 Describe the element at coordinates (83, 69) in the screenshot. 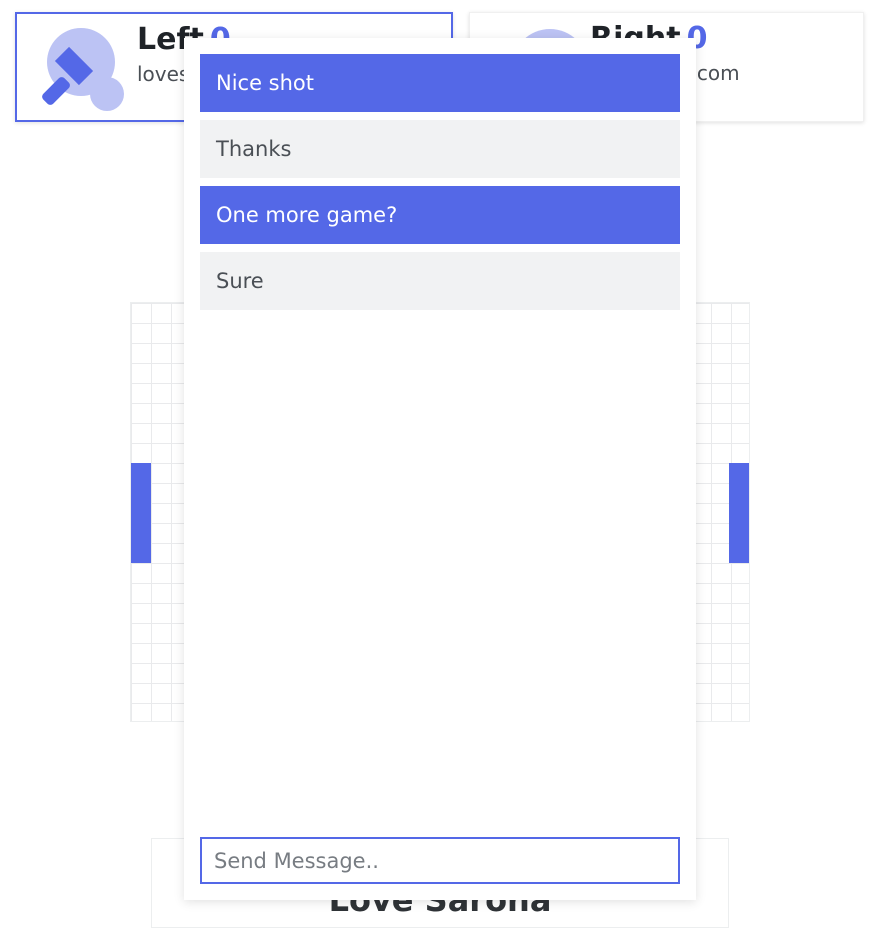

I see `ping-pong-icon` at that location.